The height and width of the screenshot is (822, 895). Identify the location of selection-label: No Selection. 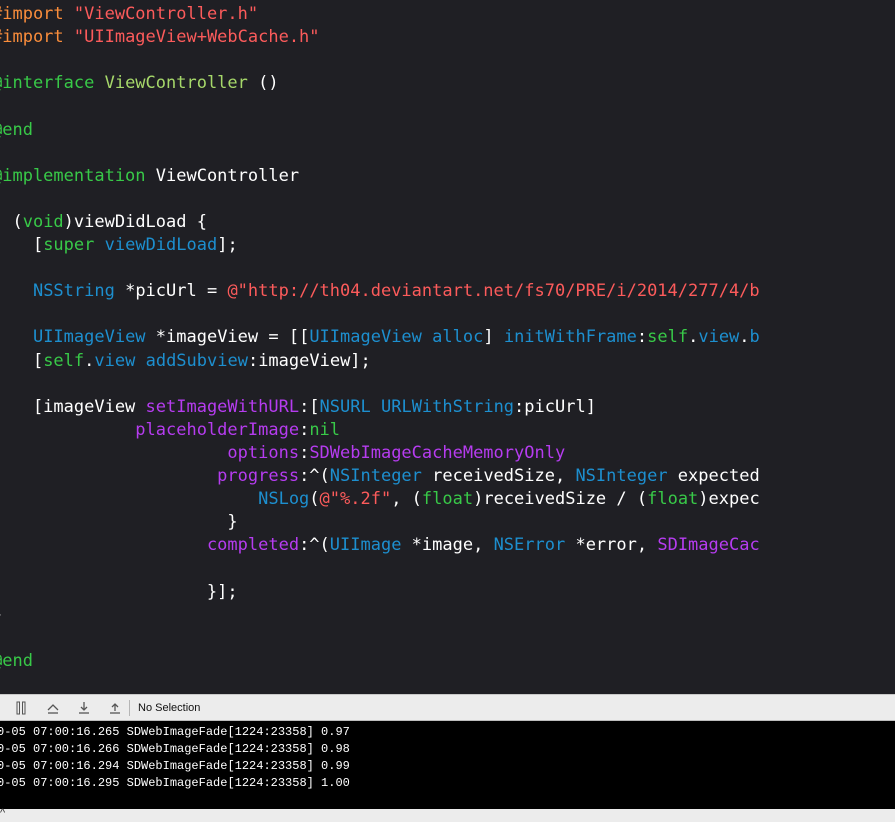
(169, 708).